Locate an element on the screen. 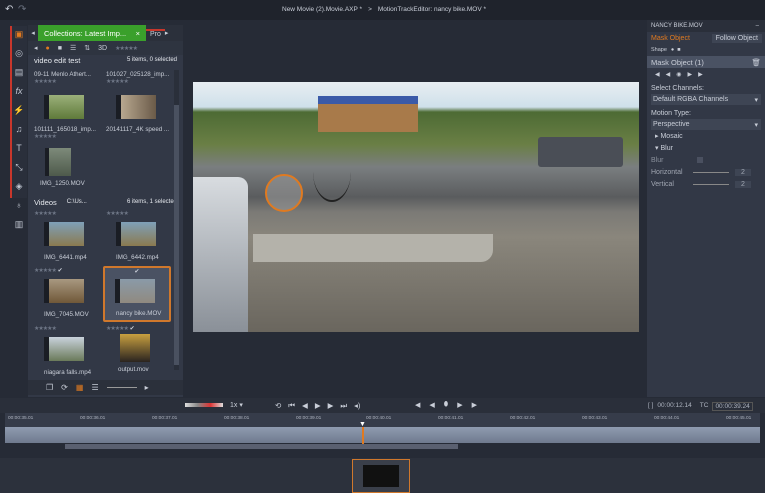  grid-view-icon: ▦ is located at coordinates (80, 387).